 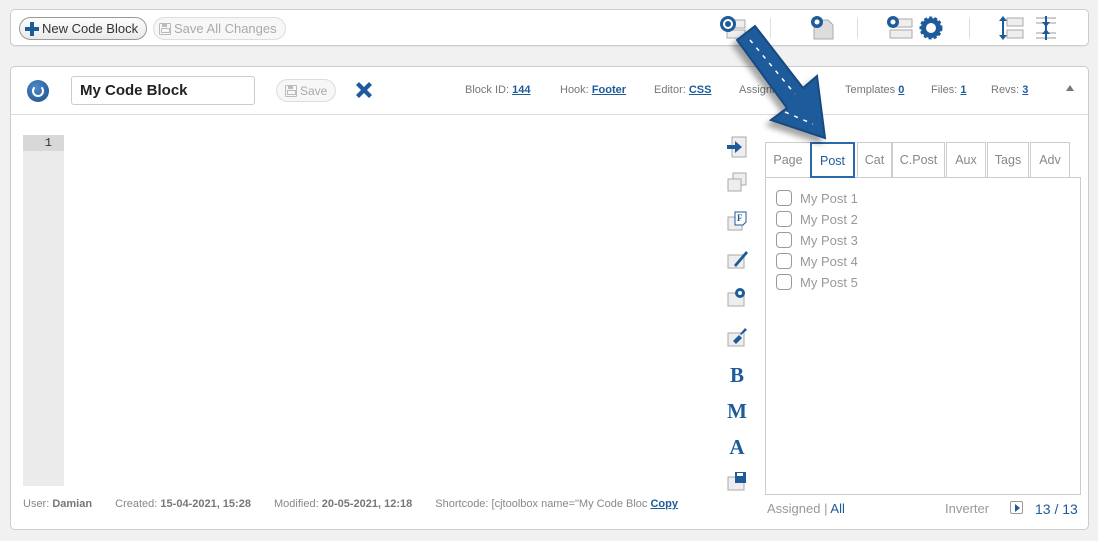 What do you see at coordinates (43, 143) in the screenshot?
I see `line-number: 1` at bounding box center [43, 143].